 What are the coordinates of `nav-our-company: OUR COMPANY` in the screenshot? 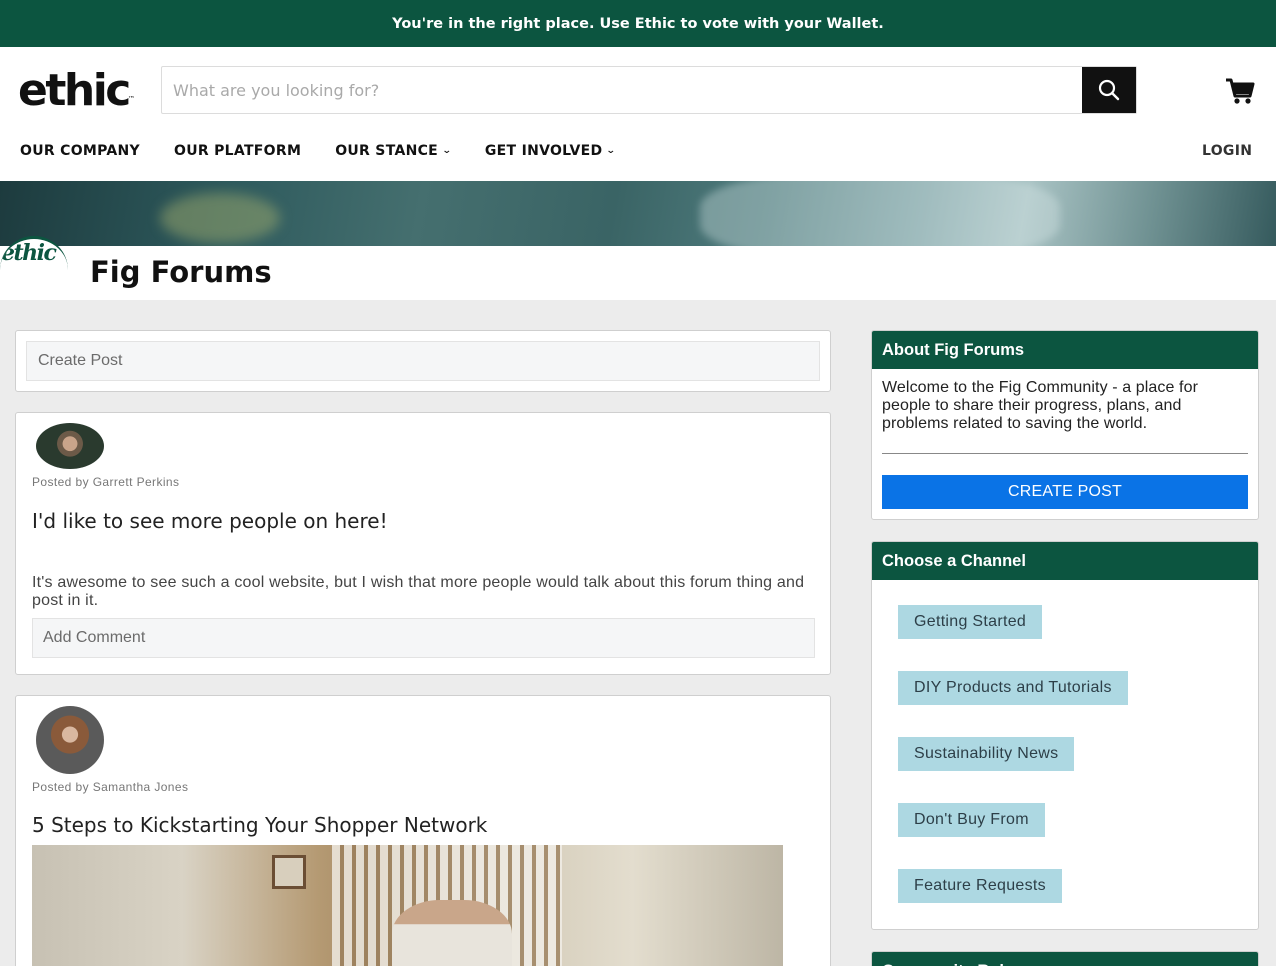 It's located at (80, 151).